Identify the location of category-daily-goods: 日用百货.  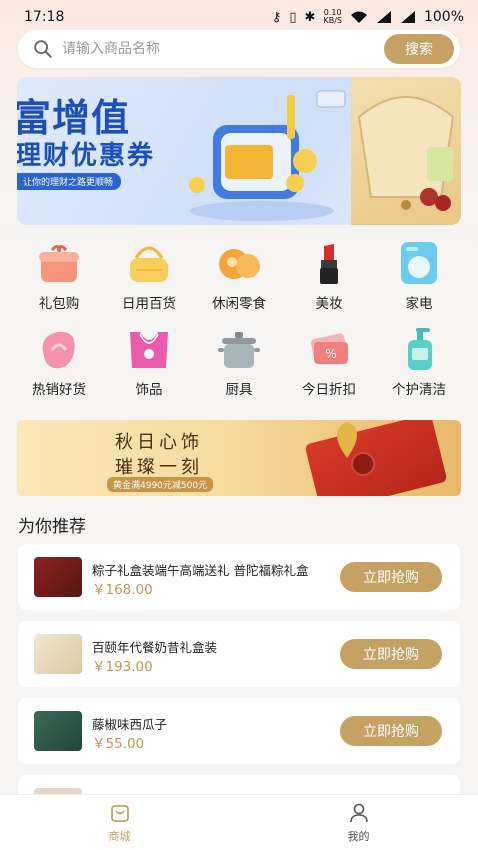
(149, 278).